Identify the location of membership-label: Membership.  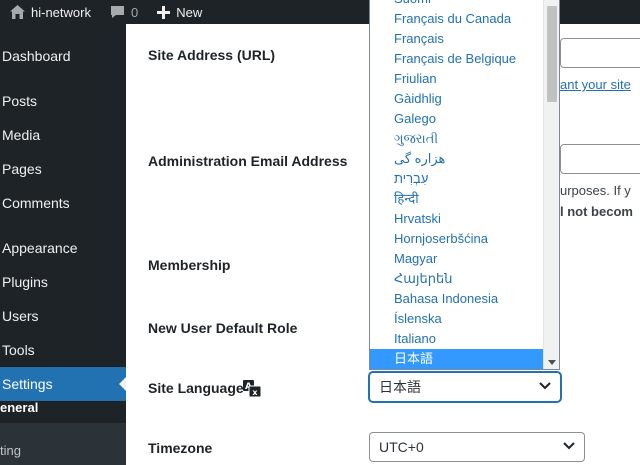
(189, 265).